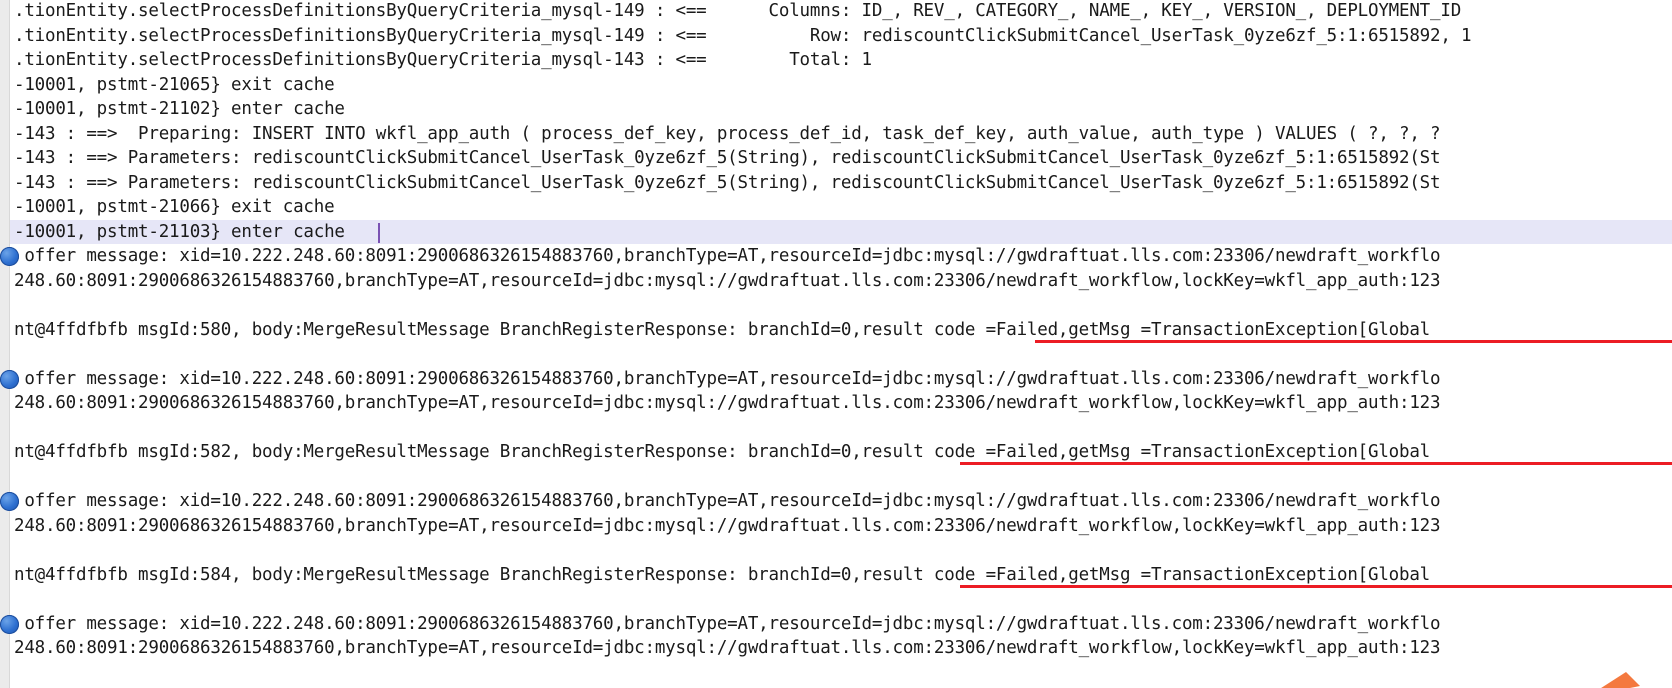 The image size is (1672, 688). What do you see at coordinates (836, 231) in the screenshot?
I see `log-line: -10001, pstmt-21103} enter cache` at bounding box center [836, 231].